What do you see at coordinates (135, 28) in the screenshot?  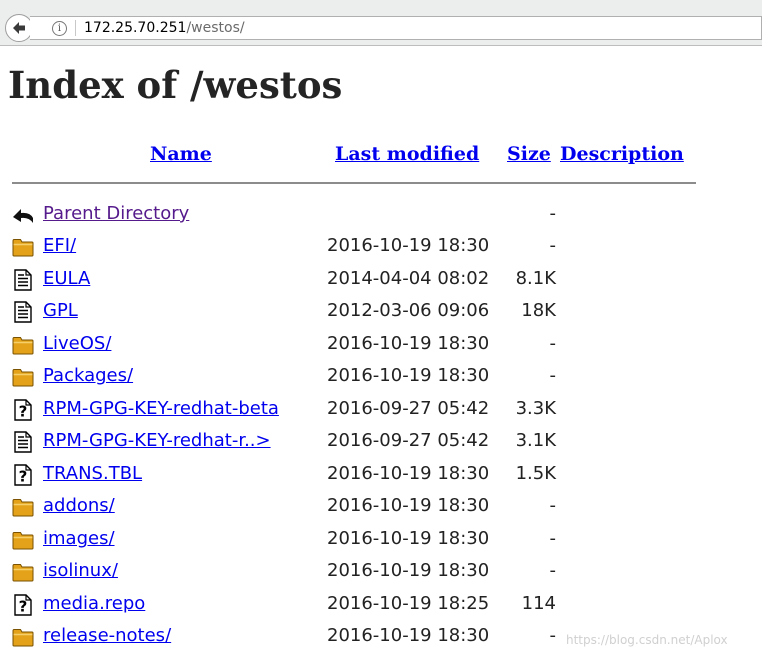 I see `url-host: 172.25.70.251` at bounding box center [135, 28].